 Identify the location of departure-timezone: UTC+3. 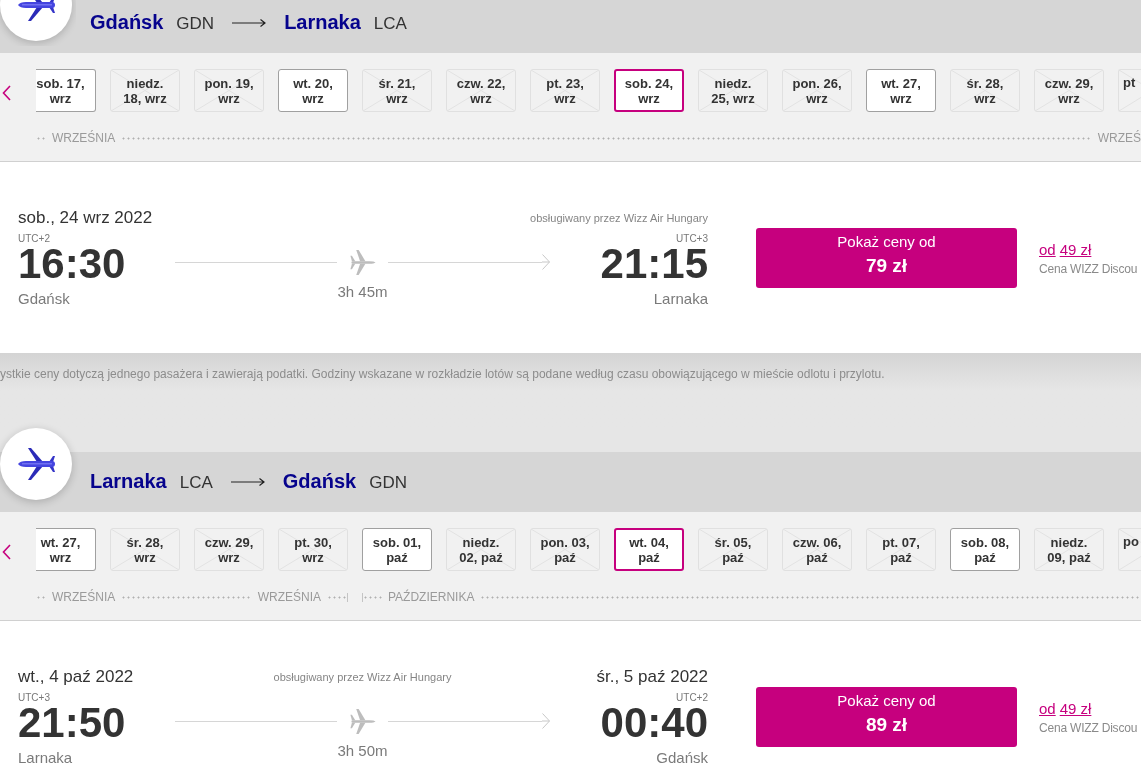
(34, 698).